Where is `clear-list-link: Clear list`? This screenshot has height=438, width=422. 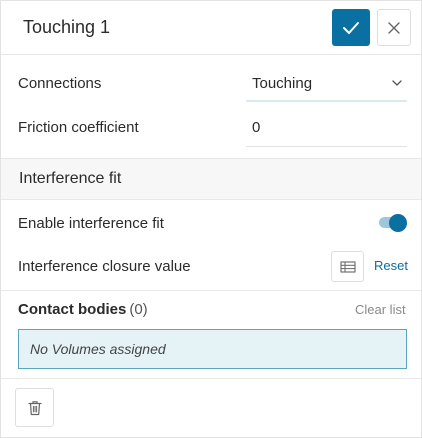
clear-list-link: Clear list is located at coordinates (380, 309).